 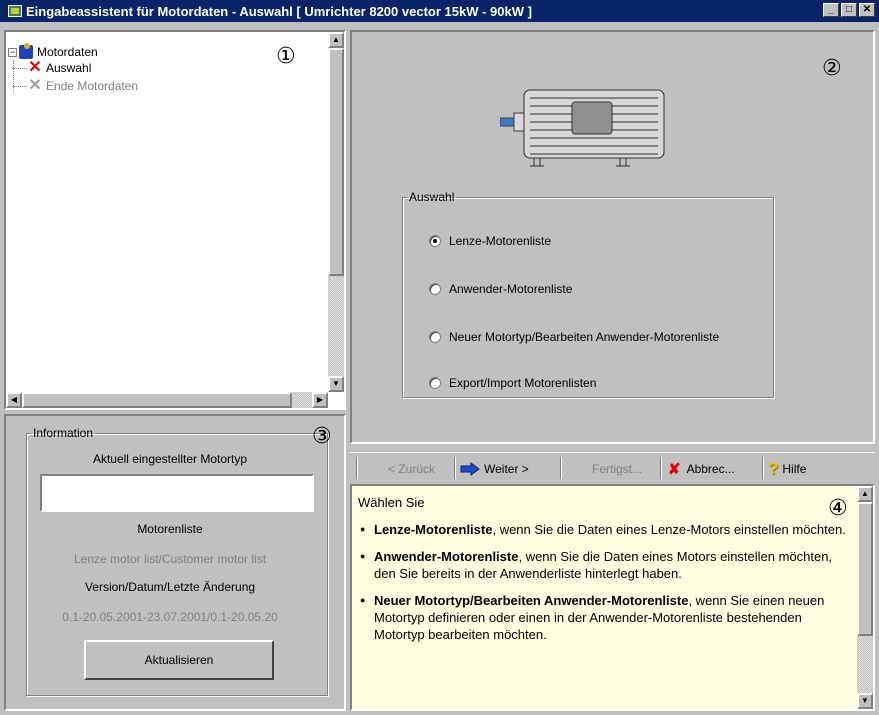 I want to click on help-item-term: Lenze-Motorenliste, so click(x=433, y=529).